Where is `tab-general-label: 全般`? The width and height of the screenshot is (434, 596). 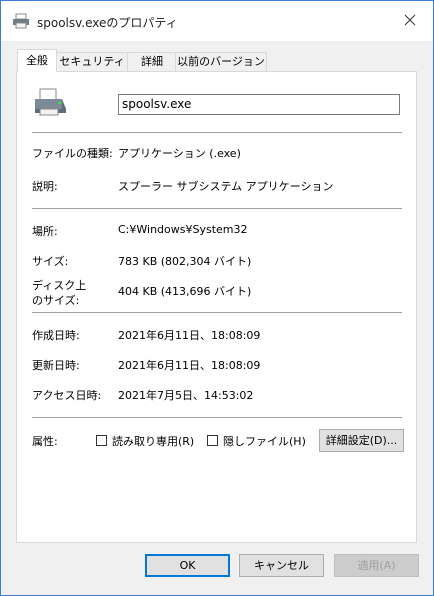
tab-general-label: 全般 is located at coordinates (37, 60).